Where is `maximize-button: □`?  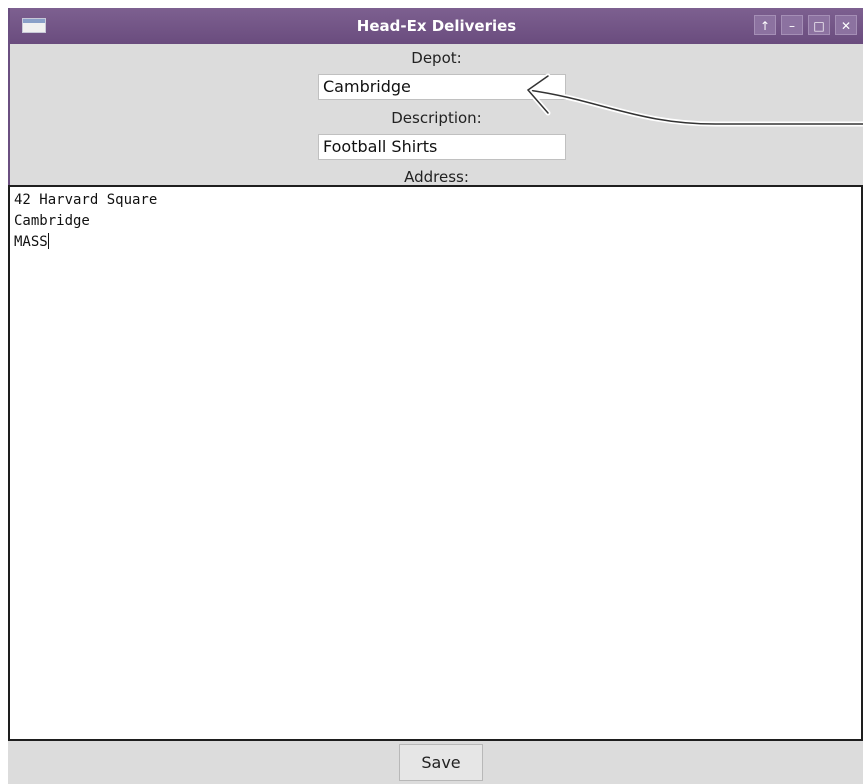 maximize-button: □ is located at coordinates (819, 25).